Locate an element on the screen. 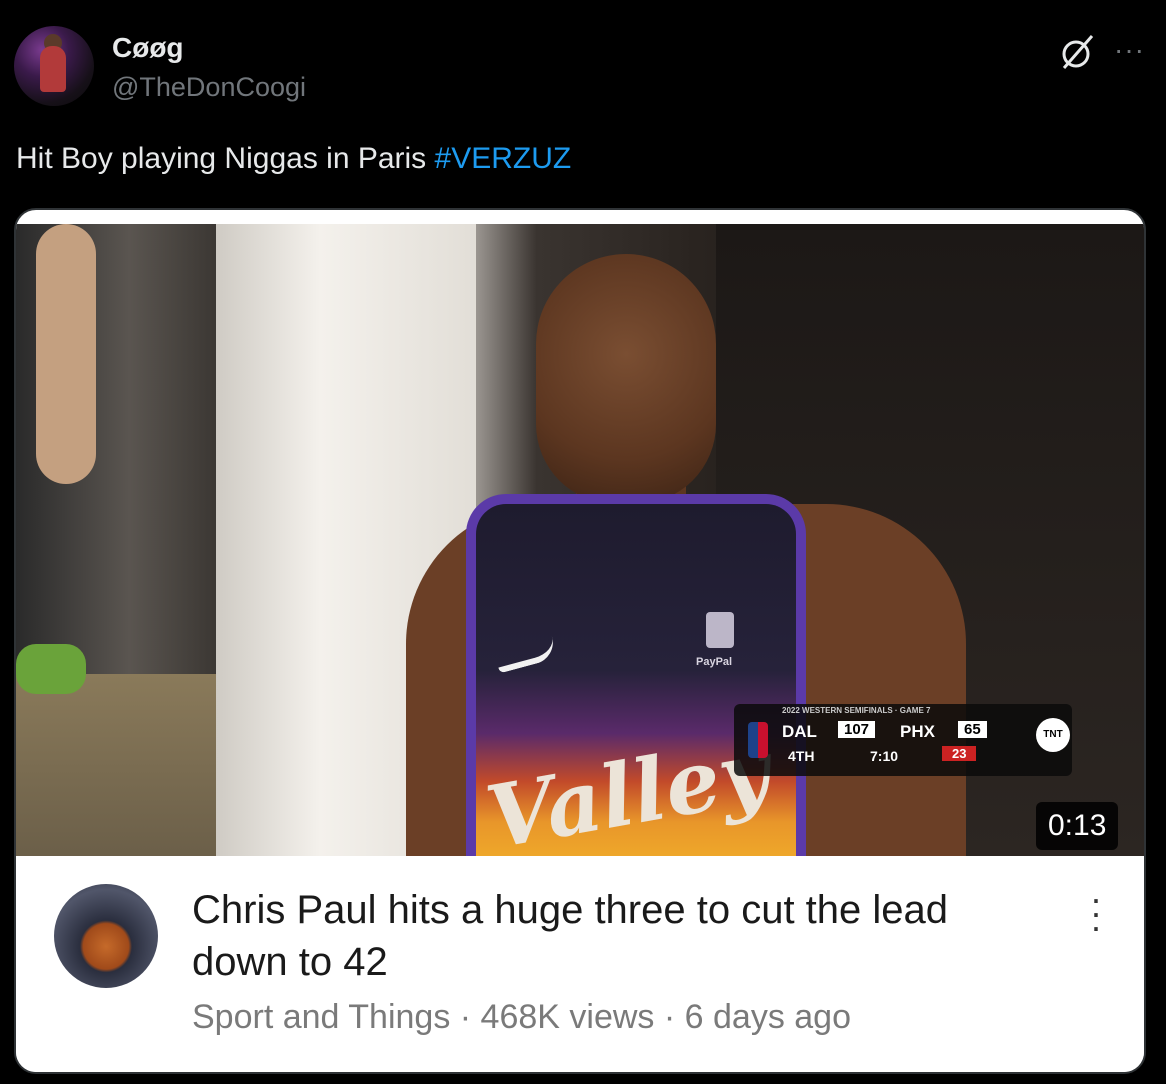  shot-clock: 23 is located at coordinates (959, 753).